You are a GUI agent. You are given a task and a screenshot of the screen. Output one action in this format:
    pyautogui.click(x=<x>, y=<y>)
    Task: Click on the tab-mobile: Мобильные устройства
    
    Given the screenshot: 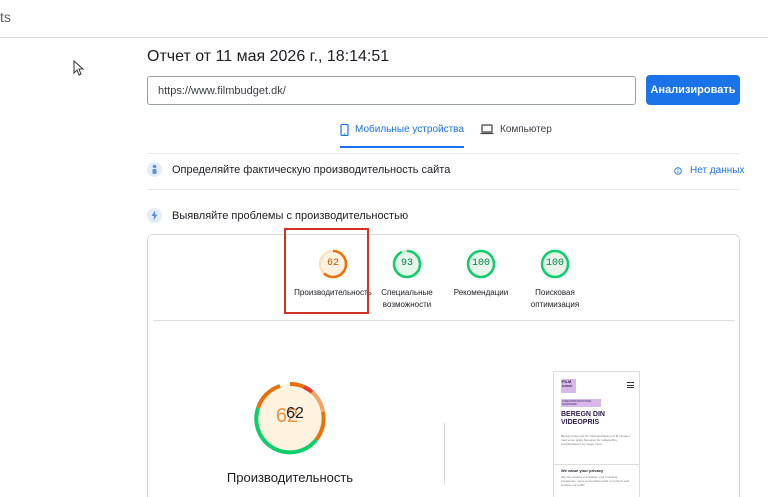 What is the action you would take?
    pyautogui.click(x=402, y=136)
    